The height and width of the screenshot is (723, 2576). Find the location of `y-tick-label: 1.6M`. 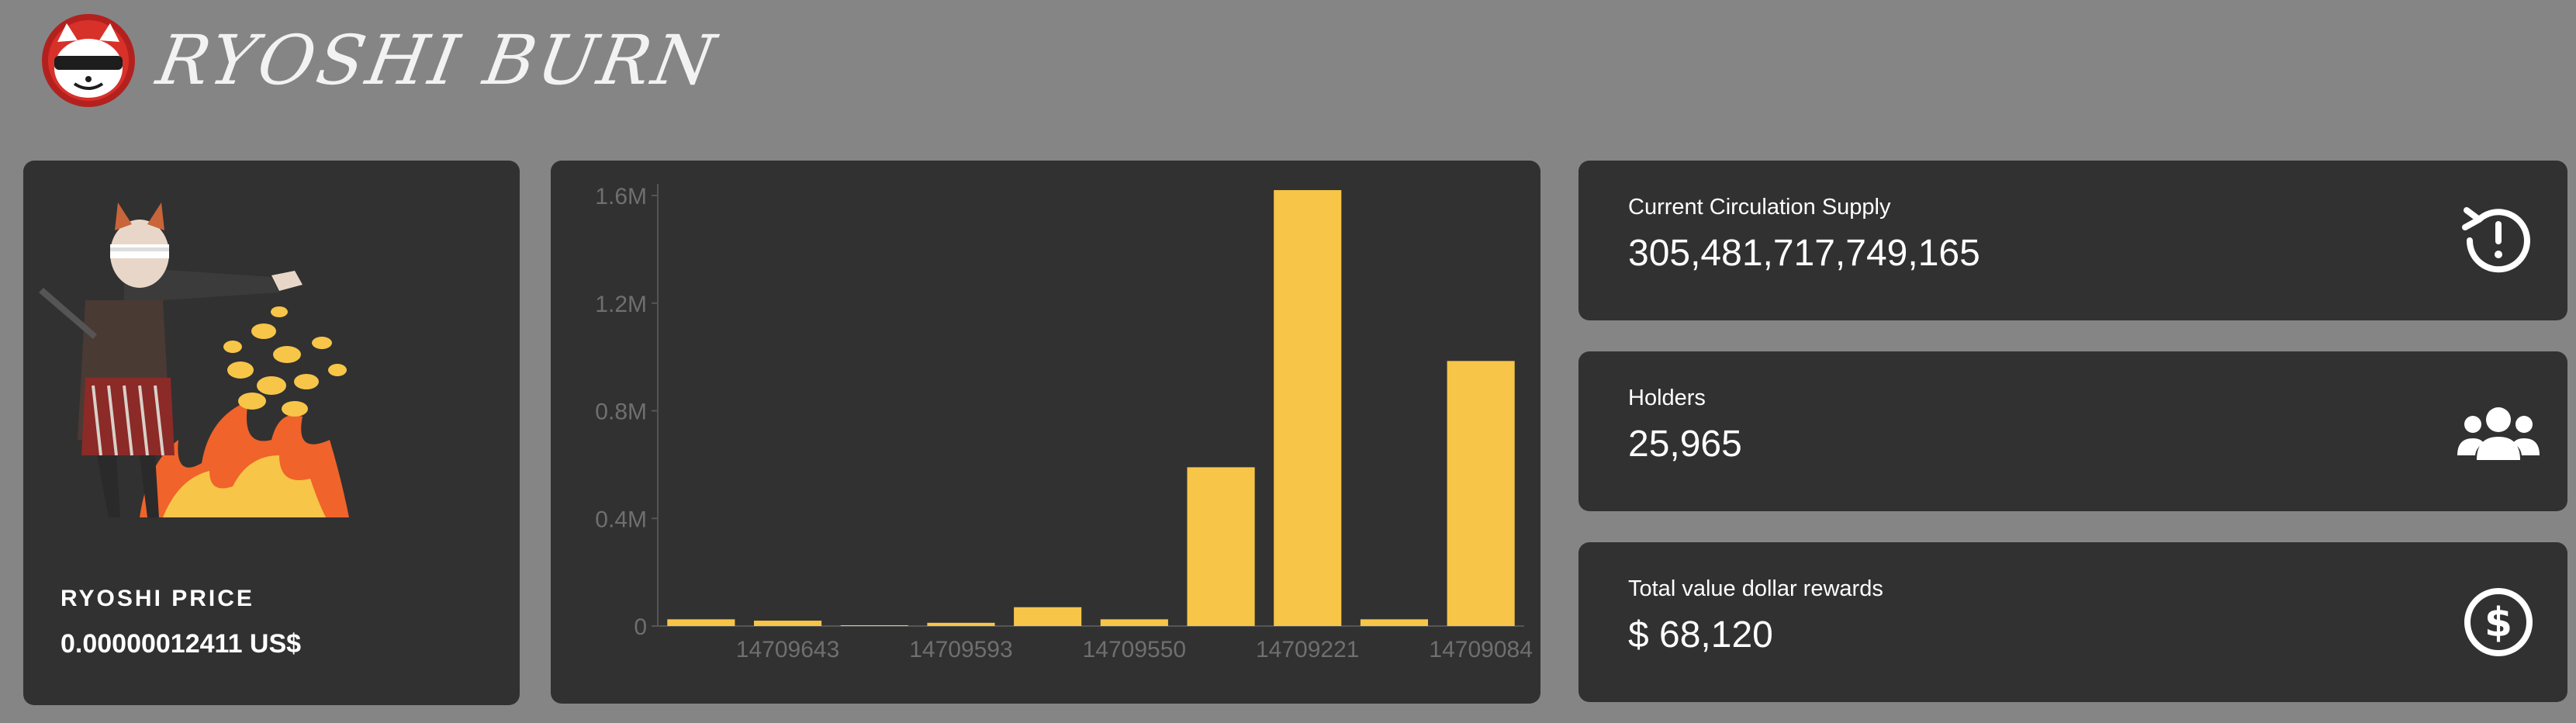

y-tick-label: 1.6M is located at coordinates (621, 196).